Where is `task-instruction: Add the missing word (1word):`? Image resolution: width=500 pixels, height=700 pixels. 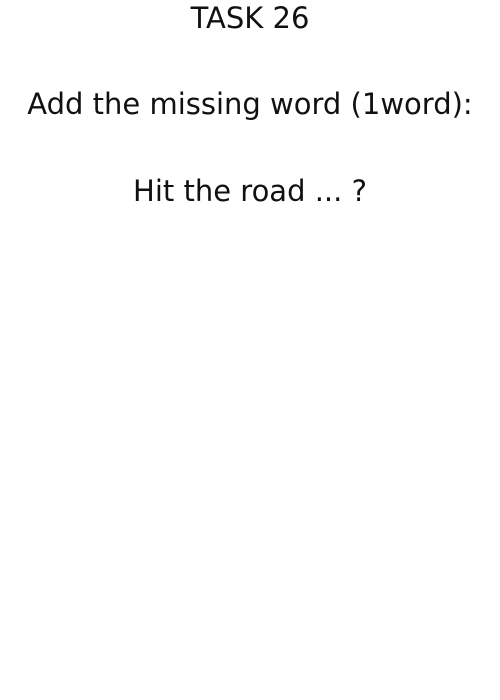 task-instruction: Add the missing word (1word): is located at coordinates (250, 104).